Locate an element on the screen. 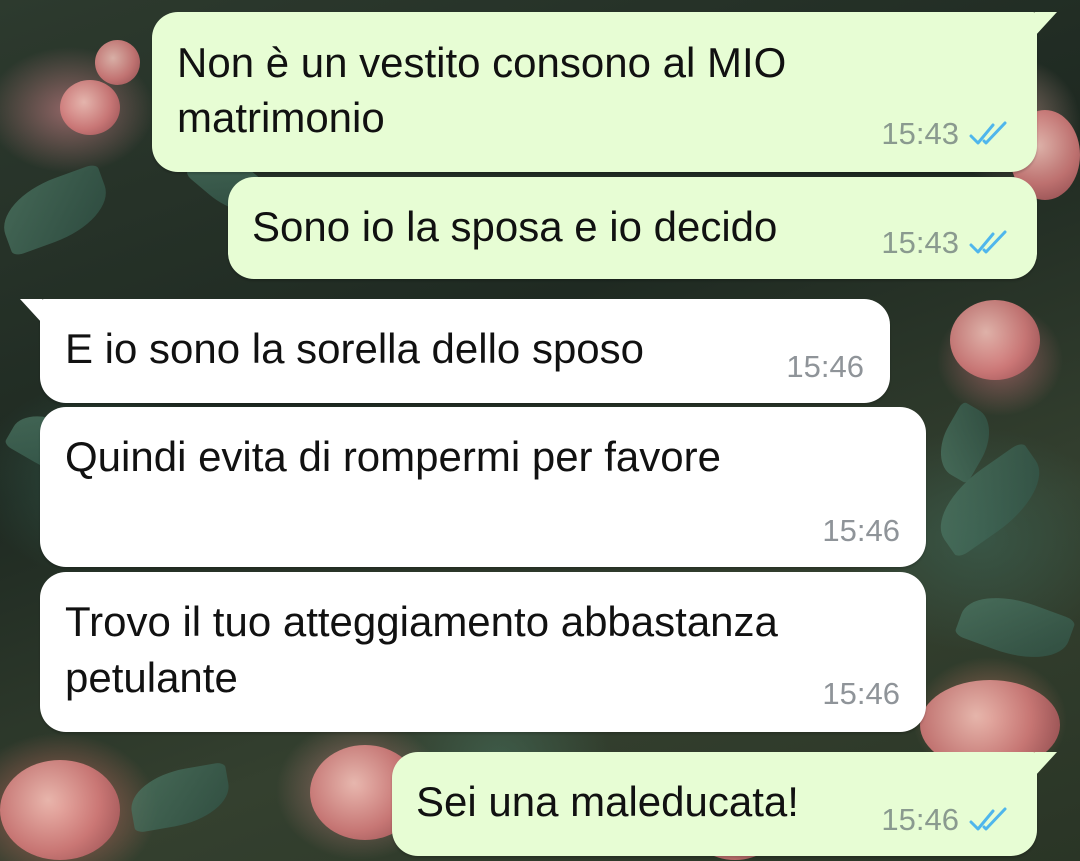  message-bubble-outgoing: Sei una maleducata! 15:46 is located at coordinates (724, 804).